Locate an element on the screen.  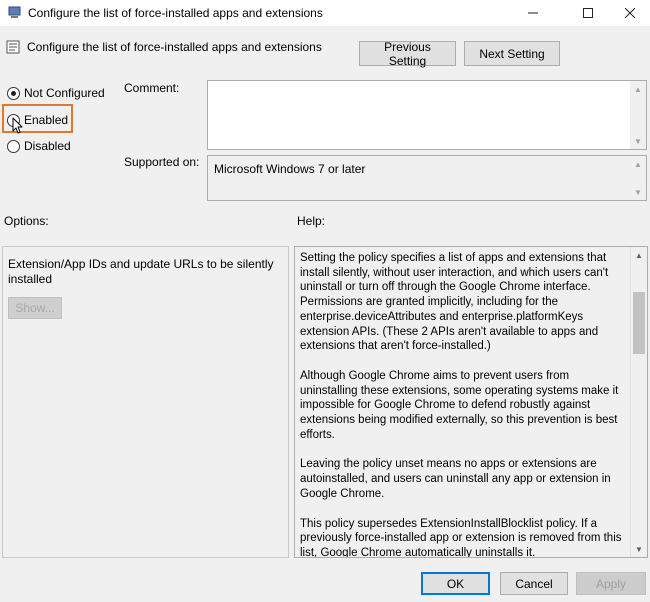
radio-not-configured-label: Not Configured is located at coordinates (64, 93).